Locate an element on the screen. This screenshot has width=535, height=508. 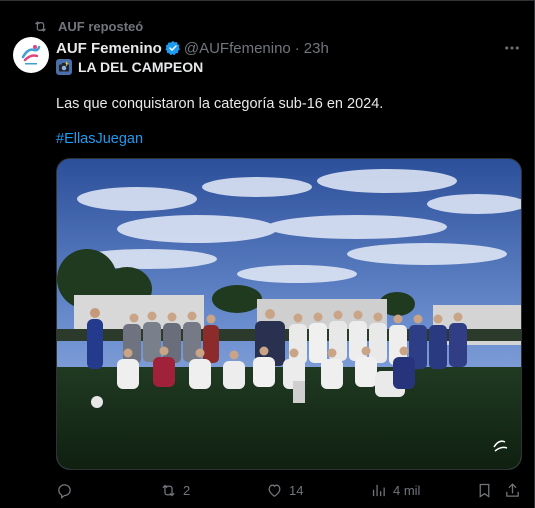
repost-indicator: AUF reposteó is located at coordinates (88, 26).